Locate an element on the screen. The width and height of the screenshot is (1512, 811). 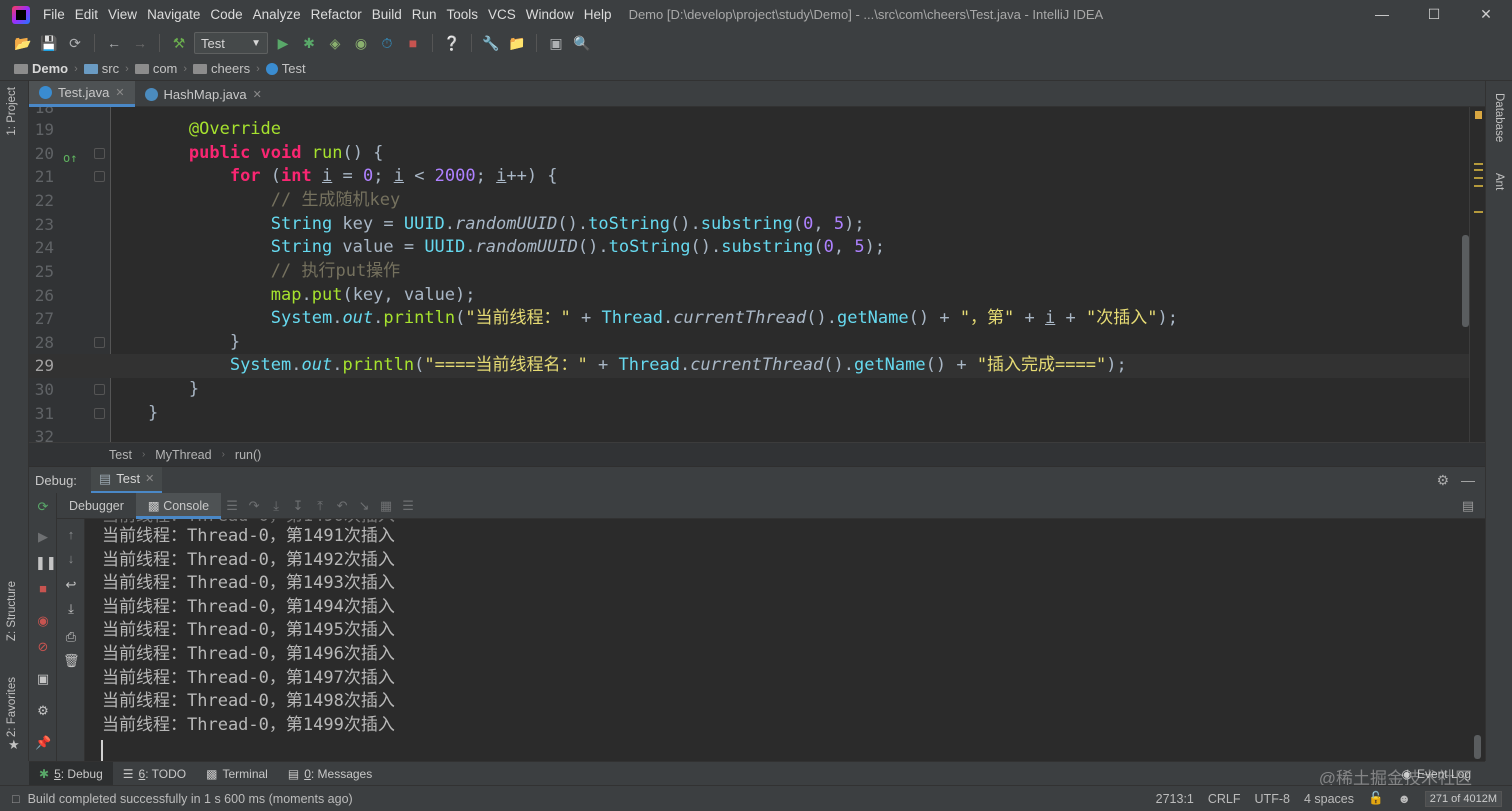
error-stripe is located at coordinates (1477, 274).